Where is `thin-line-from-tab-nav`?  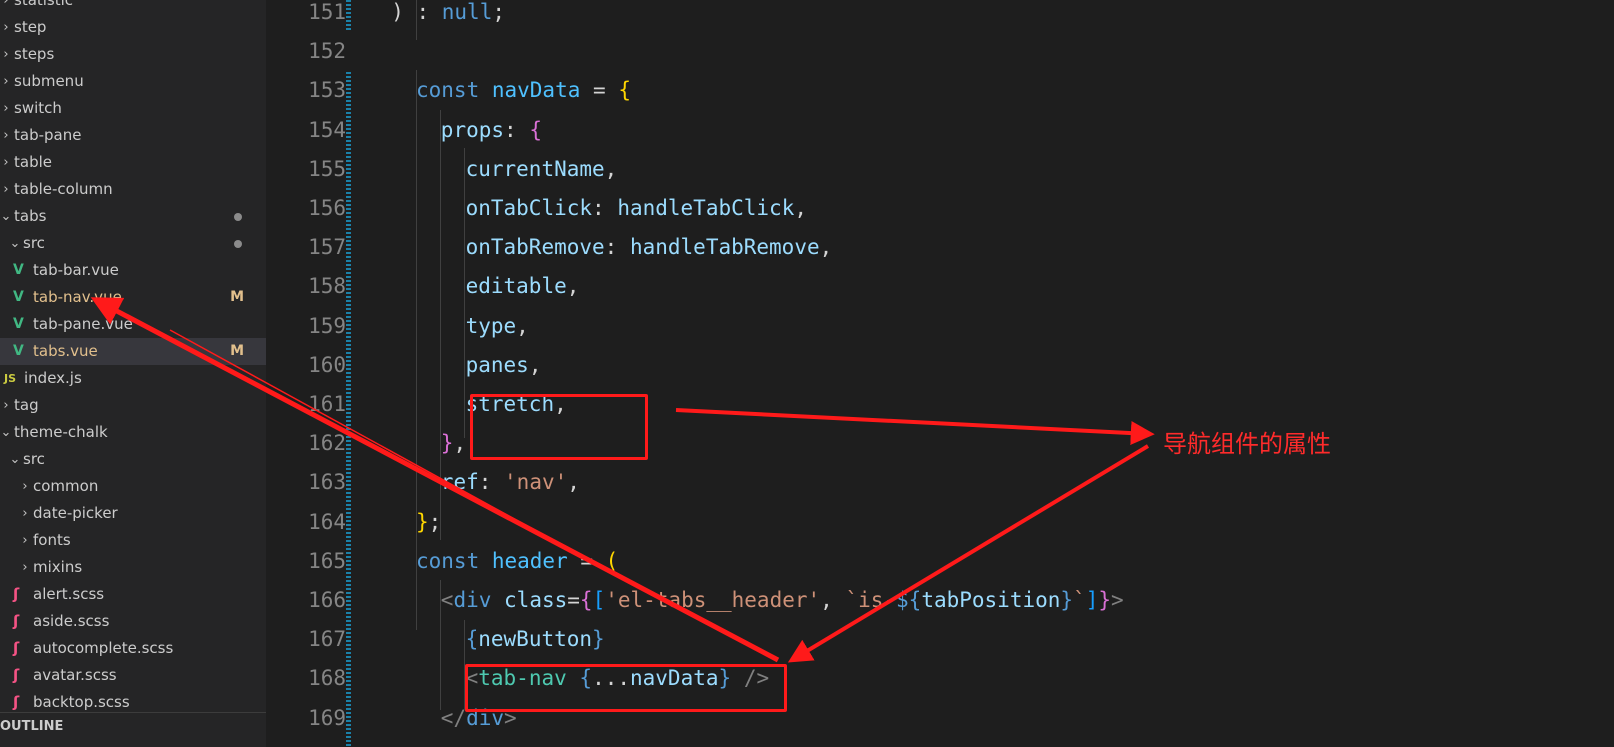 thin-line-from-tab-nav is located at coordinates (396, 454).